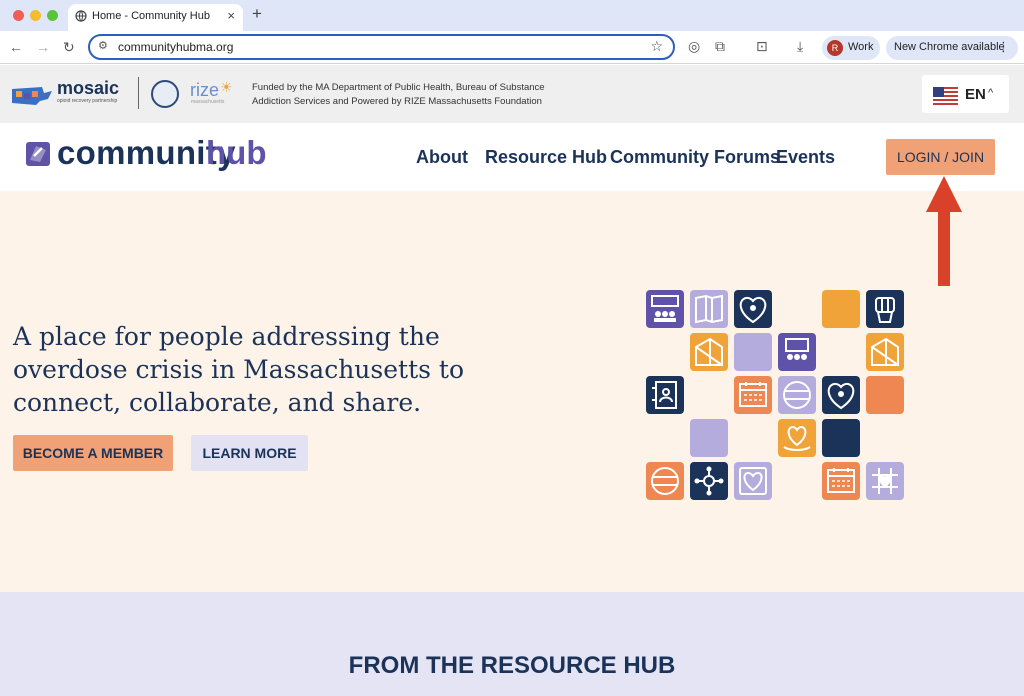  What do you see at coordinates (546, 157) in the screenshot?
I see `nav-resource-hub: Resource Hub` at bounding box center [546, 157].